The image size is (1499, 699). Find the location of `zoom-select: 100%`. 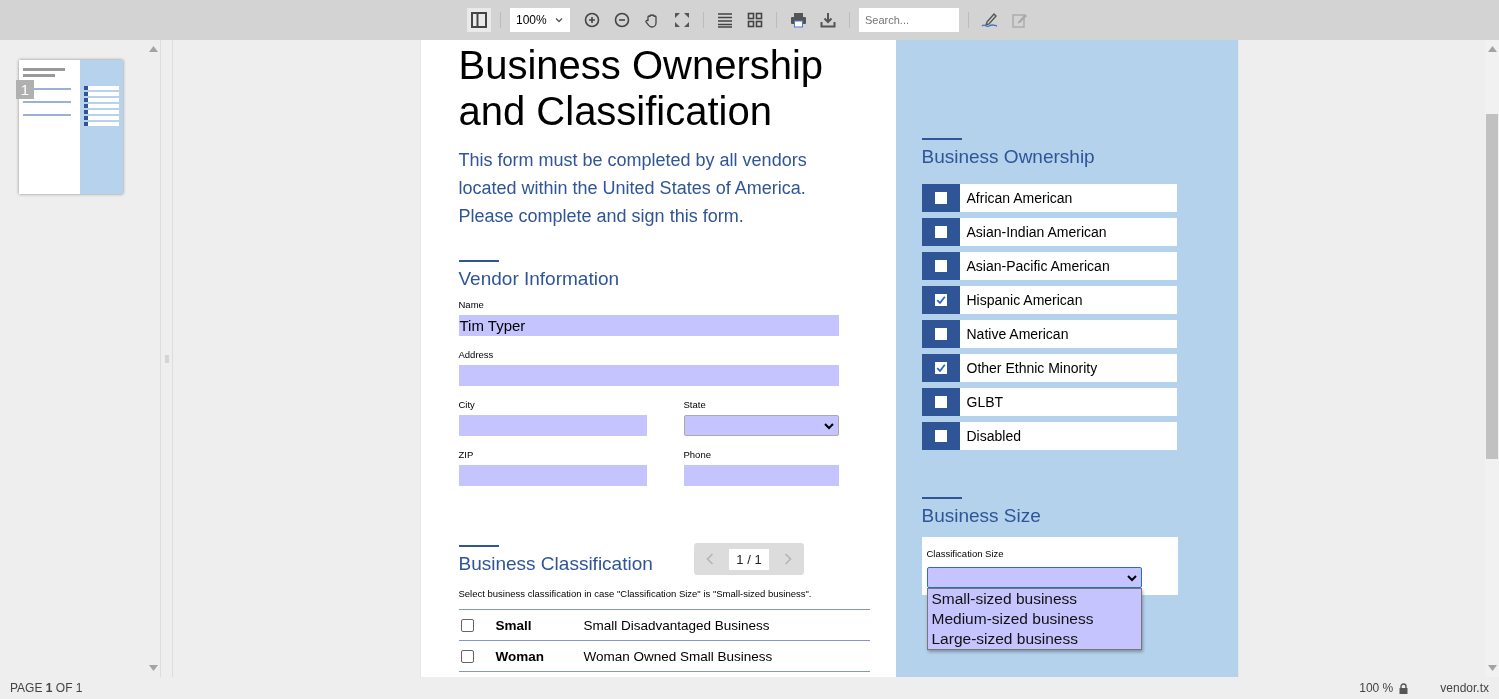

zoom-select: 100% is located at coordinates (540, 20).